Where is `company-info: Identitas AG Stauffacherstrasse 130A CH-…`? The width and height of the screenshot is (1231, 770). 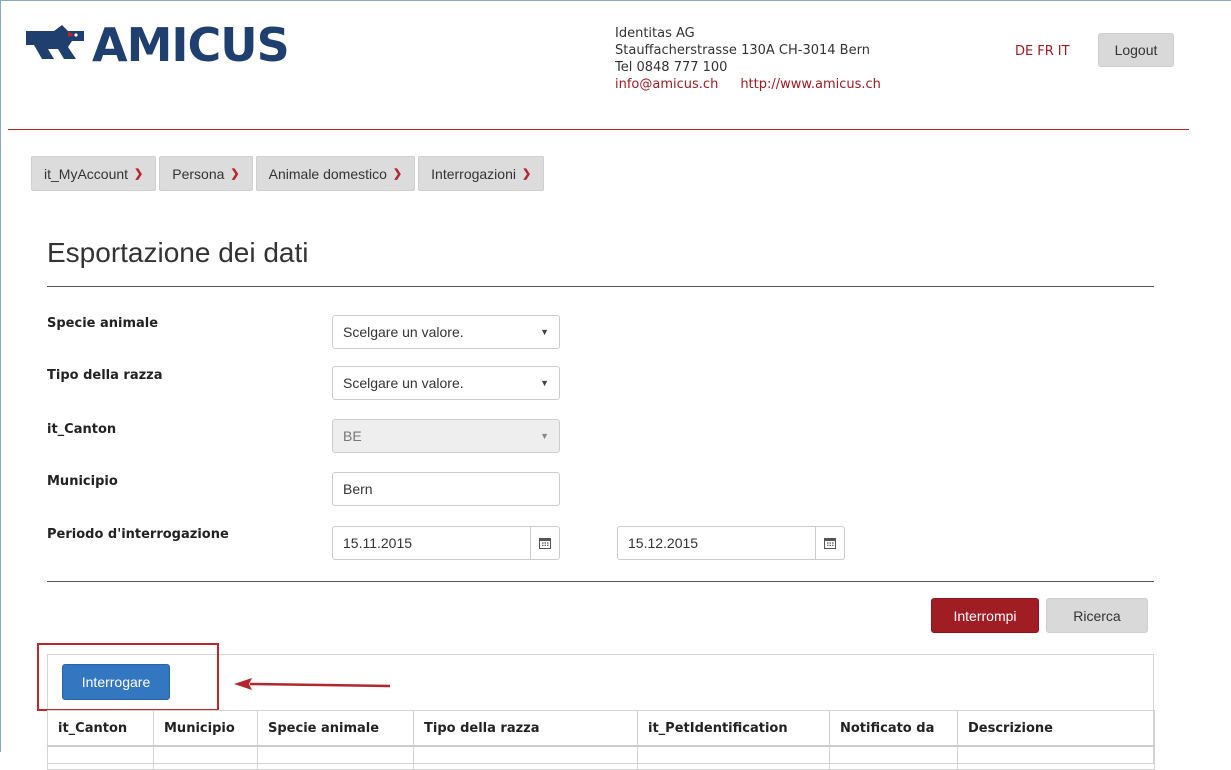 company-info: Identitas AG Stauffacherstrasse 130A CH-… is located at coordinates (748, 59).